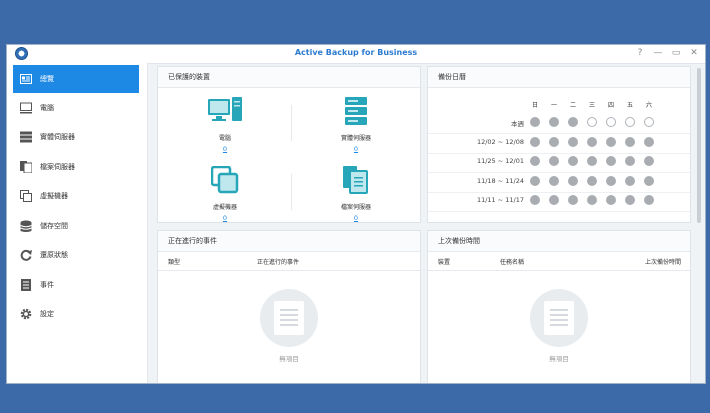 Image resolution: width=710 pixels, height=413 pixels. I want to click on maximize-icon: ▭, so click(676, 53).